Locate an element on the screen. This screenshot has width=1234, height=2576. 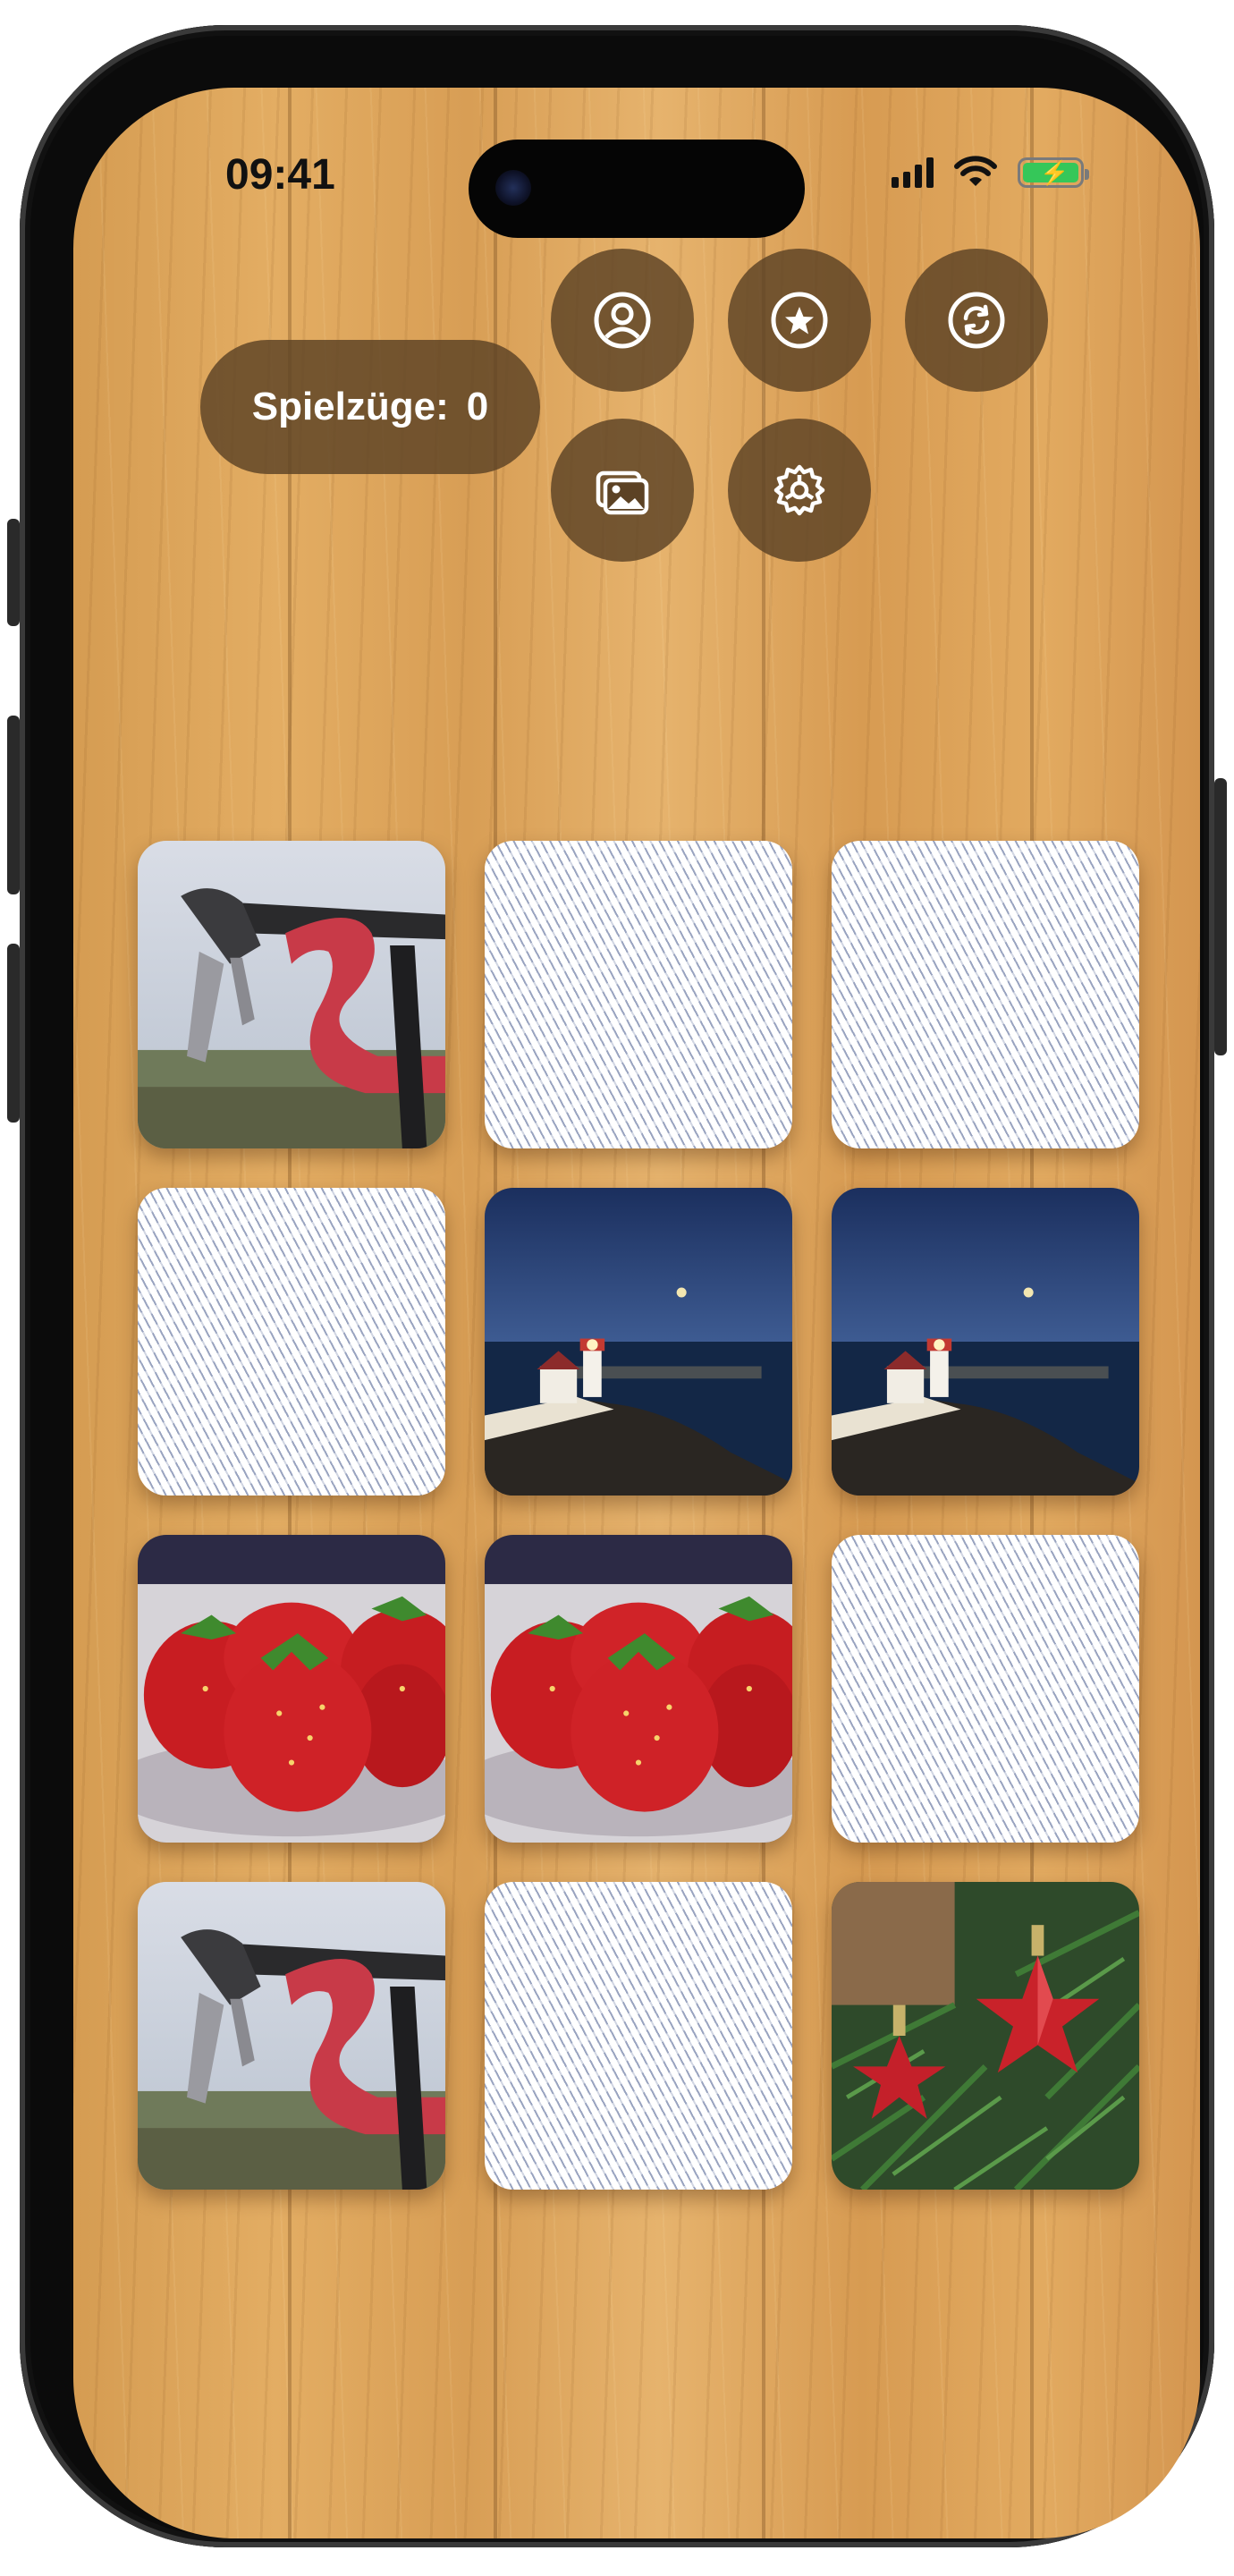
volume-down-button is located at coordinates (13, 1033).